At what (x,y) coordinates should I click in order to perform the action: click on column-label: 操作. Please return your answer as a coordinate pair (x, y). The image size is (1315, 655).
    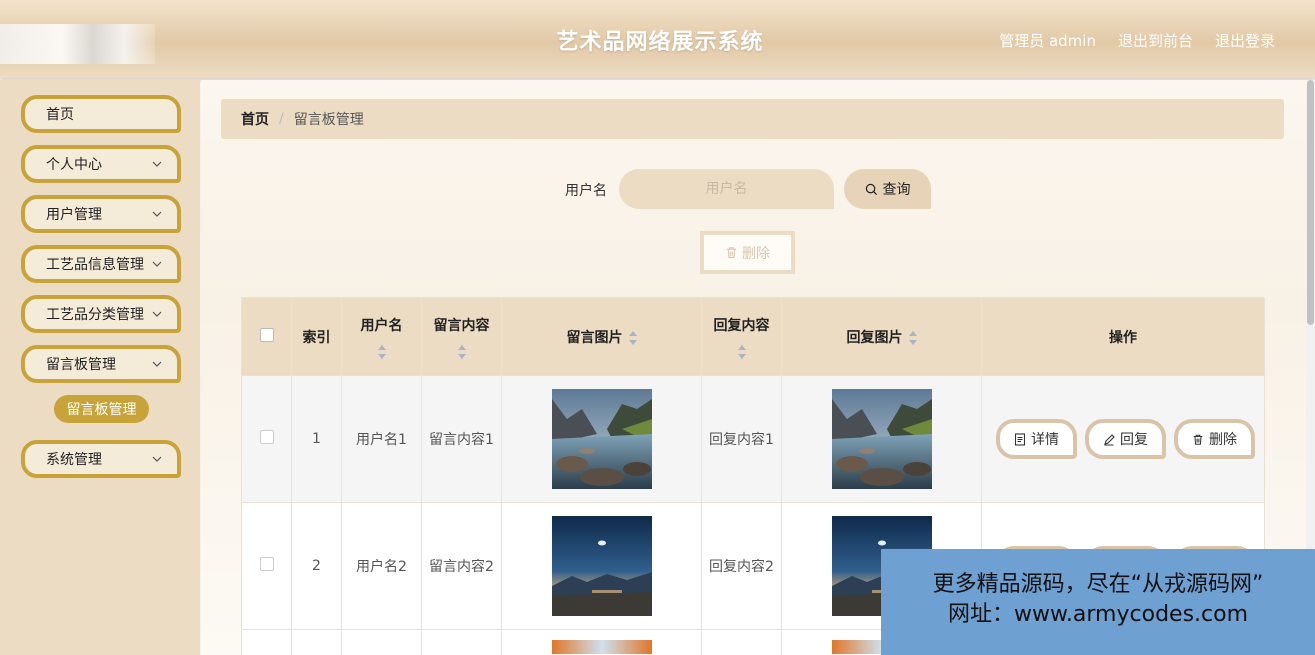
    Looking at the image, I should click on (1123, 337).